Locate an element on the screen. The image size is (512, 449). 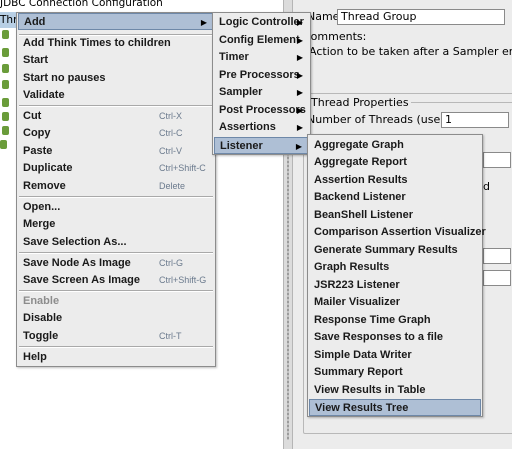
name-input: Thread Group is located at coordinates (421, 17).